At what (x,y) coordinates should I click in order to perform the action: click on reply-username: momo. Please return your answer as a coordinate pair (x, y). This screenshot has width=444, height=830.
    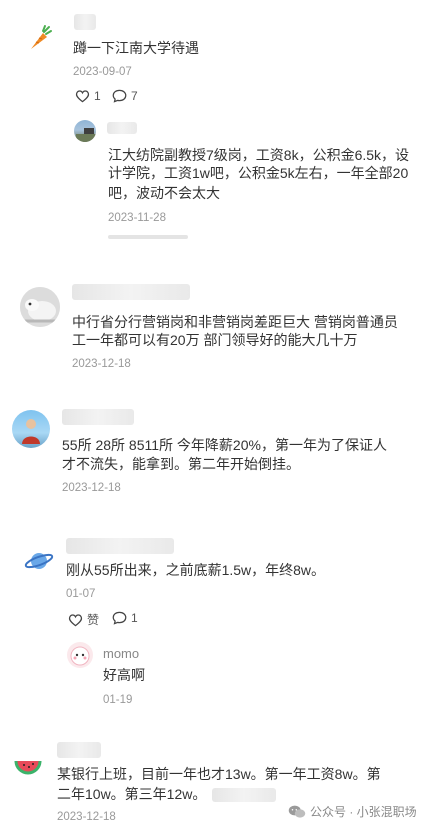
    Looking at the image, I should click on (121, 653).